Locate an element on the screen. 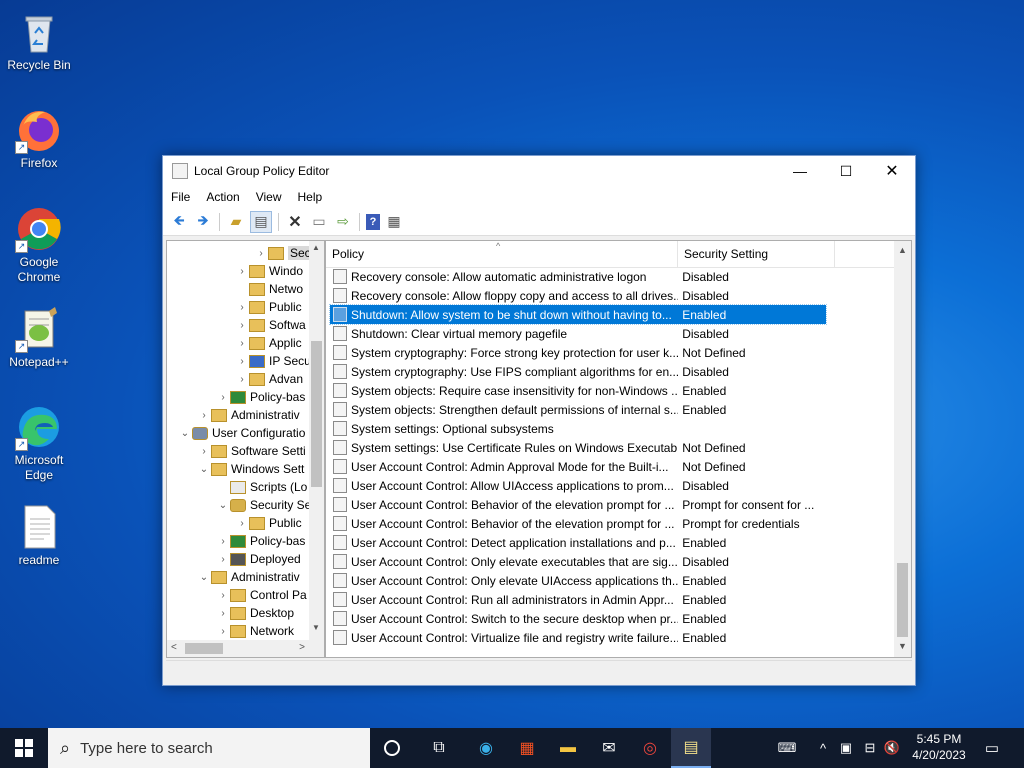  column-header-security-setting: Security Setting is located at coordinates (756, 254).